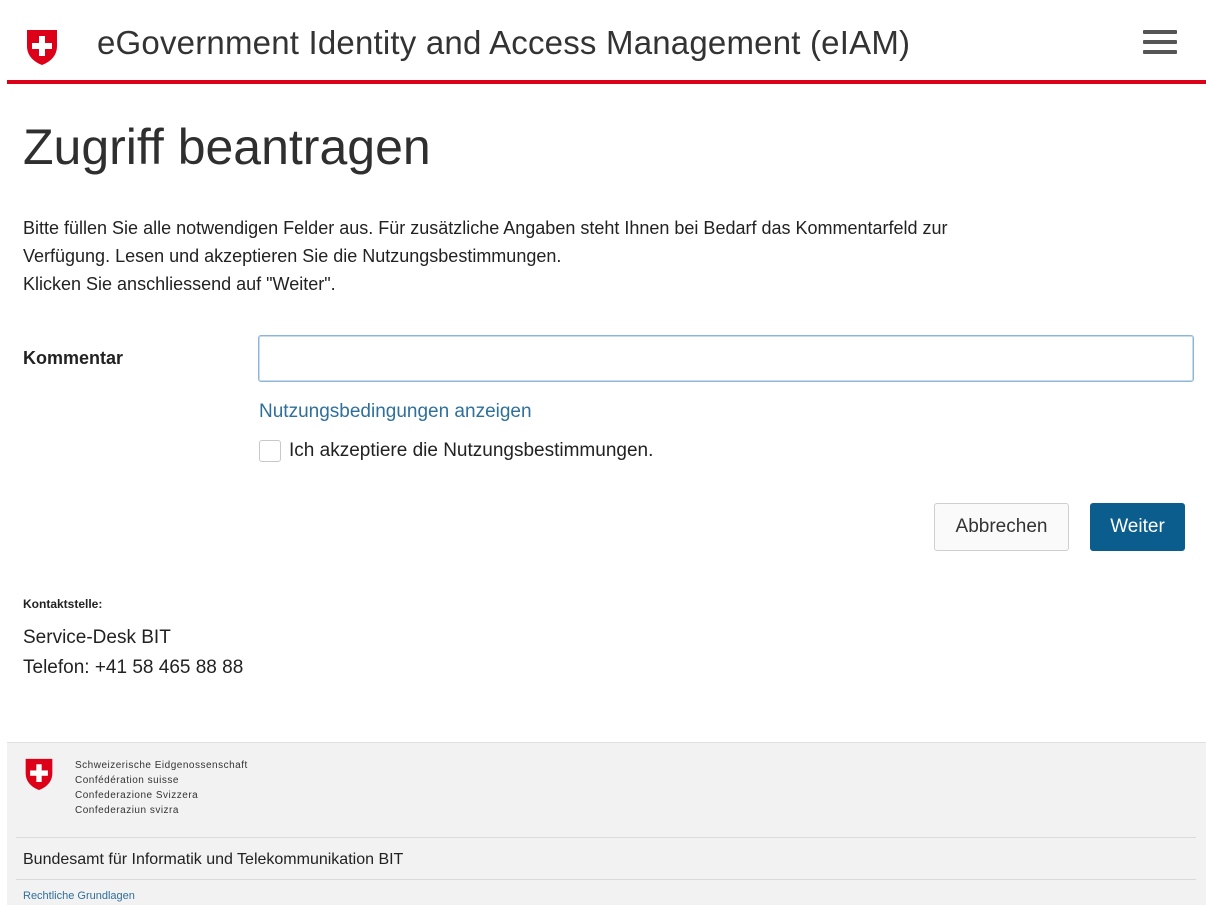 The image size is (1206, 905). What do you see at coordinates (133, 667) in the screenshot?
I see `contact-phone: Telefon: +41 58 465 88 88` at bounding box center [133, 667].